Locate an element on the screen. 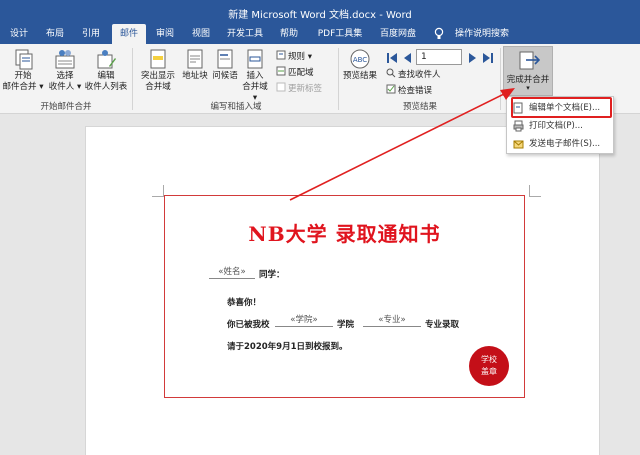  edit-recipient-list-line2: 收件人列表 is located at coordinates (106, 87).